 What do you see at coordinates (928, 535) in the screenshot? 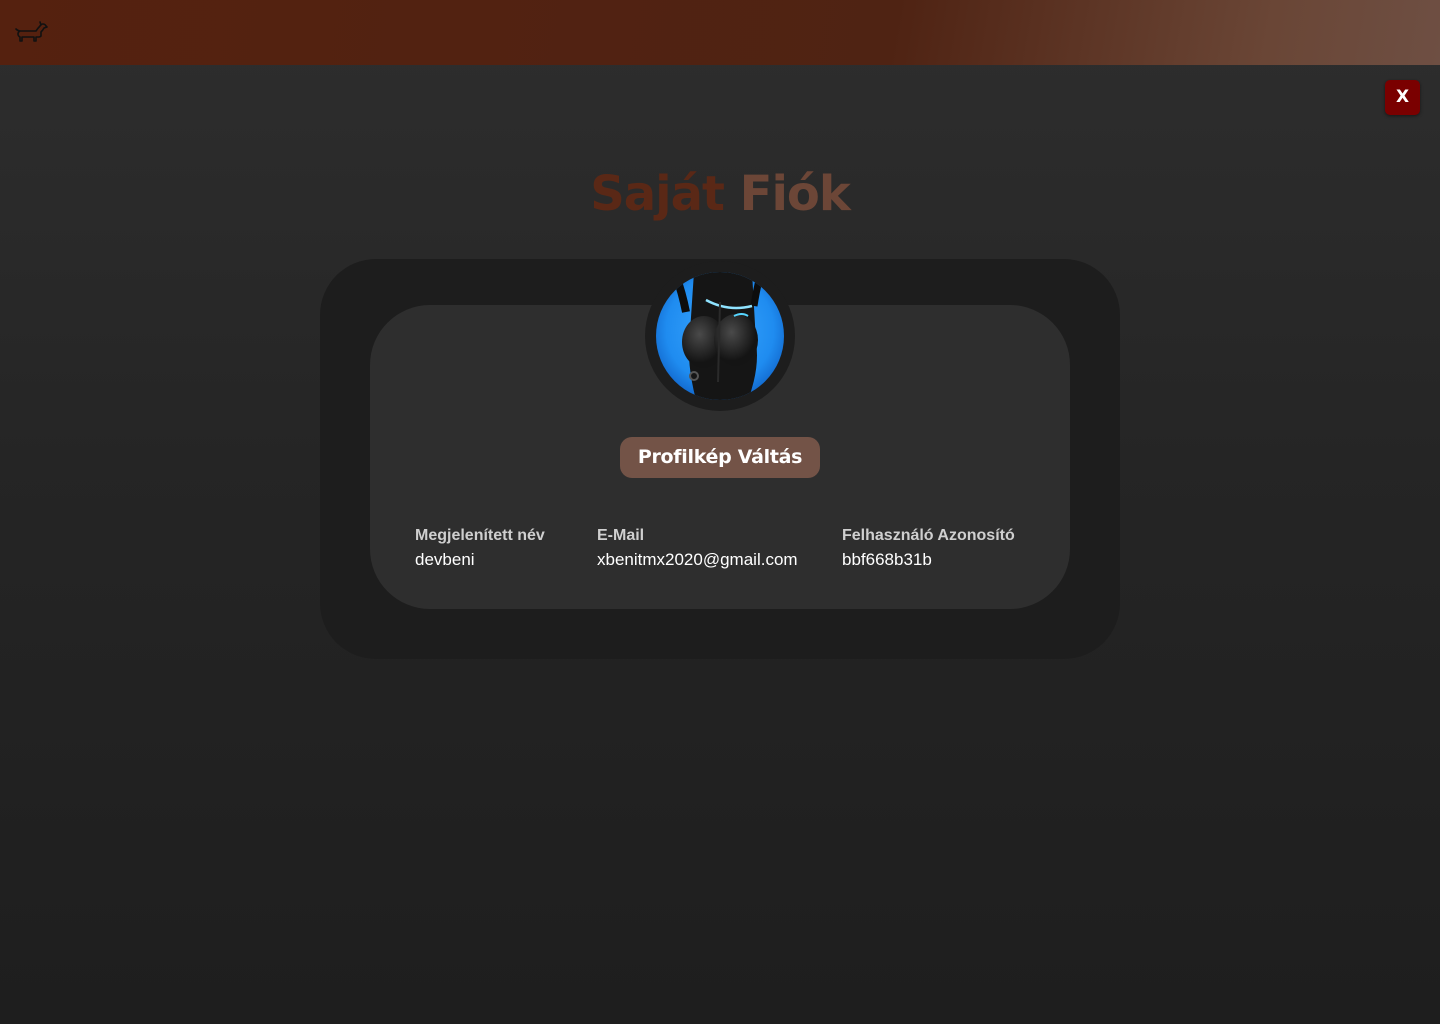
I see `user-id-label: Felhasználó Azonosító` at bounding box center [928, 535].